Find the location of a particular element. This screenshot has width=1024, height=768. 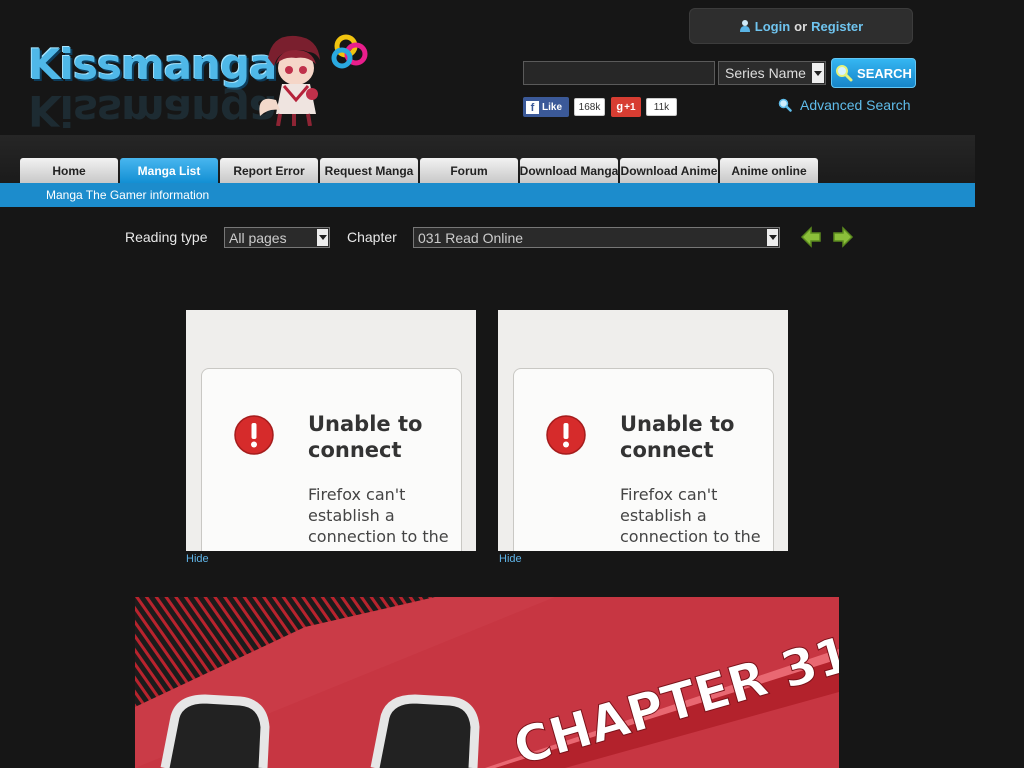

login-register-box: Login or Register is located at coordinates (801, 26).